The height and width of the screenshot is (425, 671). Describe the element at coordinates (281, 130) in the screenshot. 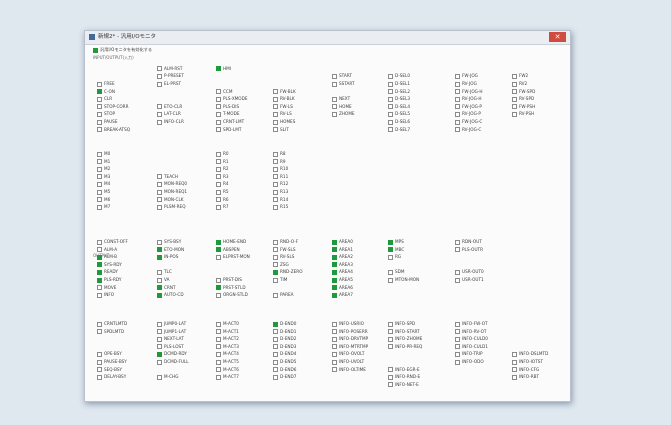

I see `signal-slit-checkbox: SLIT` at that location.